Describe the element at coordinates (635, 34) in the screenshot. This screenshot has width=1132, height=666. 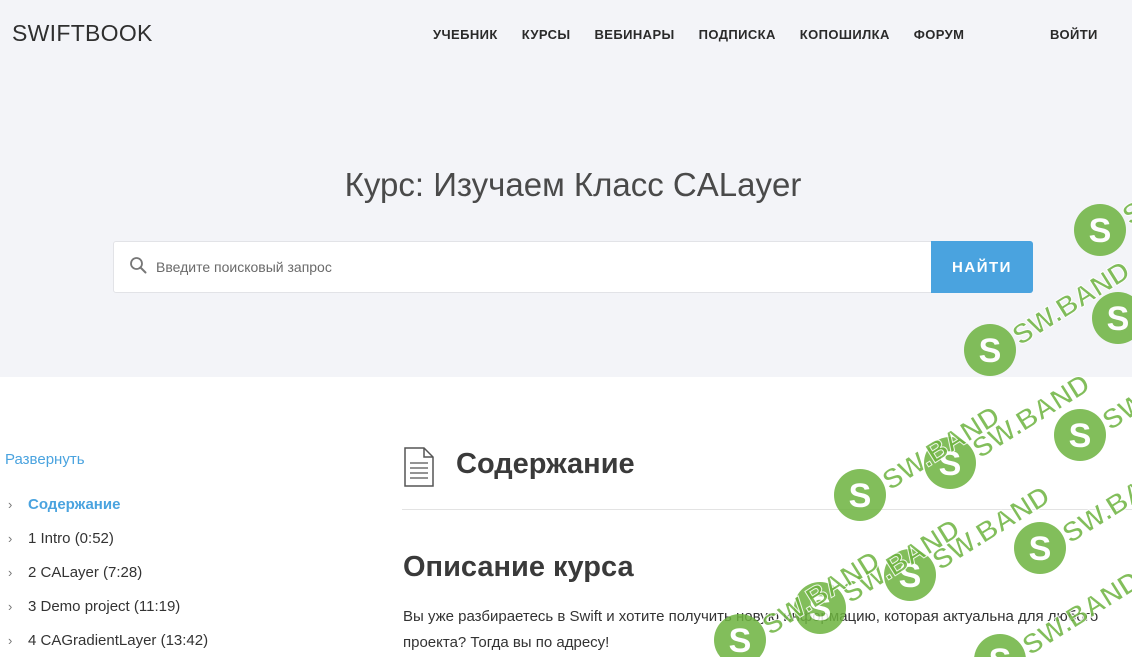
I see `nav-item-webinars: ВЕБИНАРЫ` at that location.